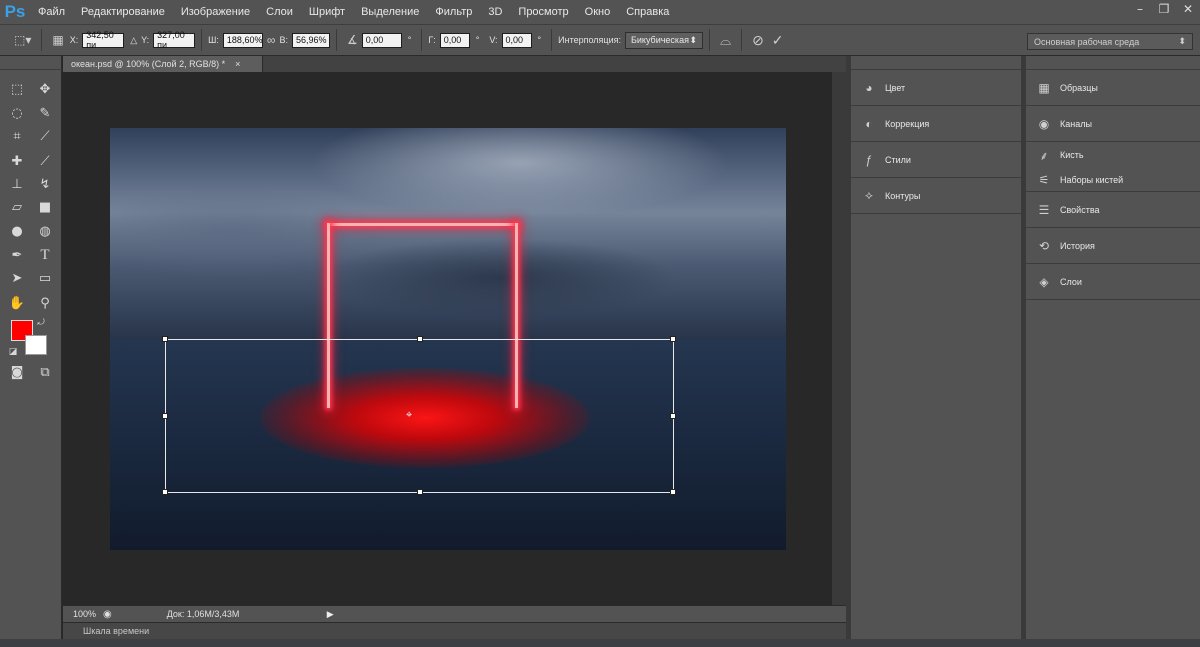  Describe the element at coordinates (1113, 155) in the screenshot. I see `panel-brush: ⸙ Кисть` at that location.